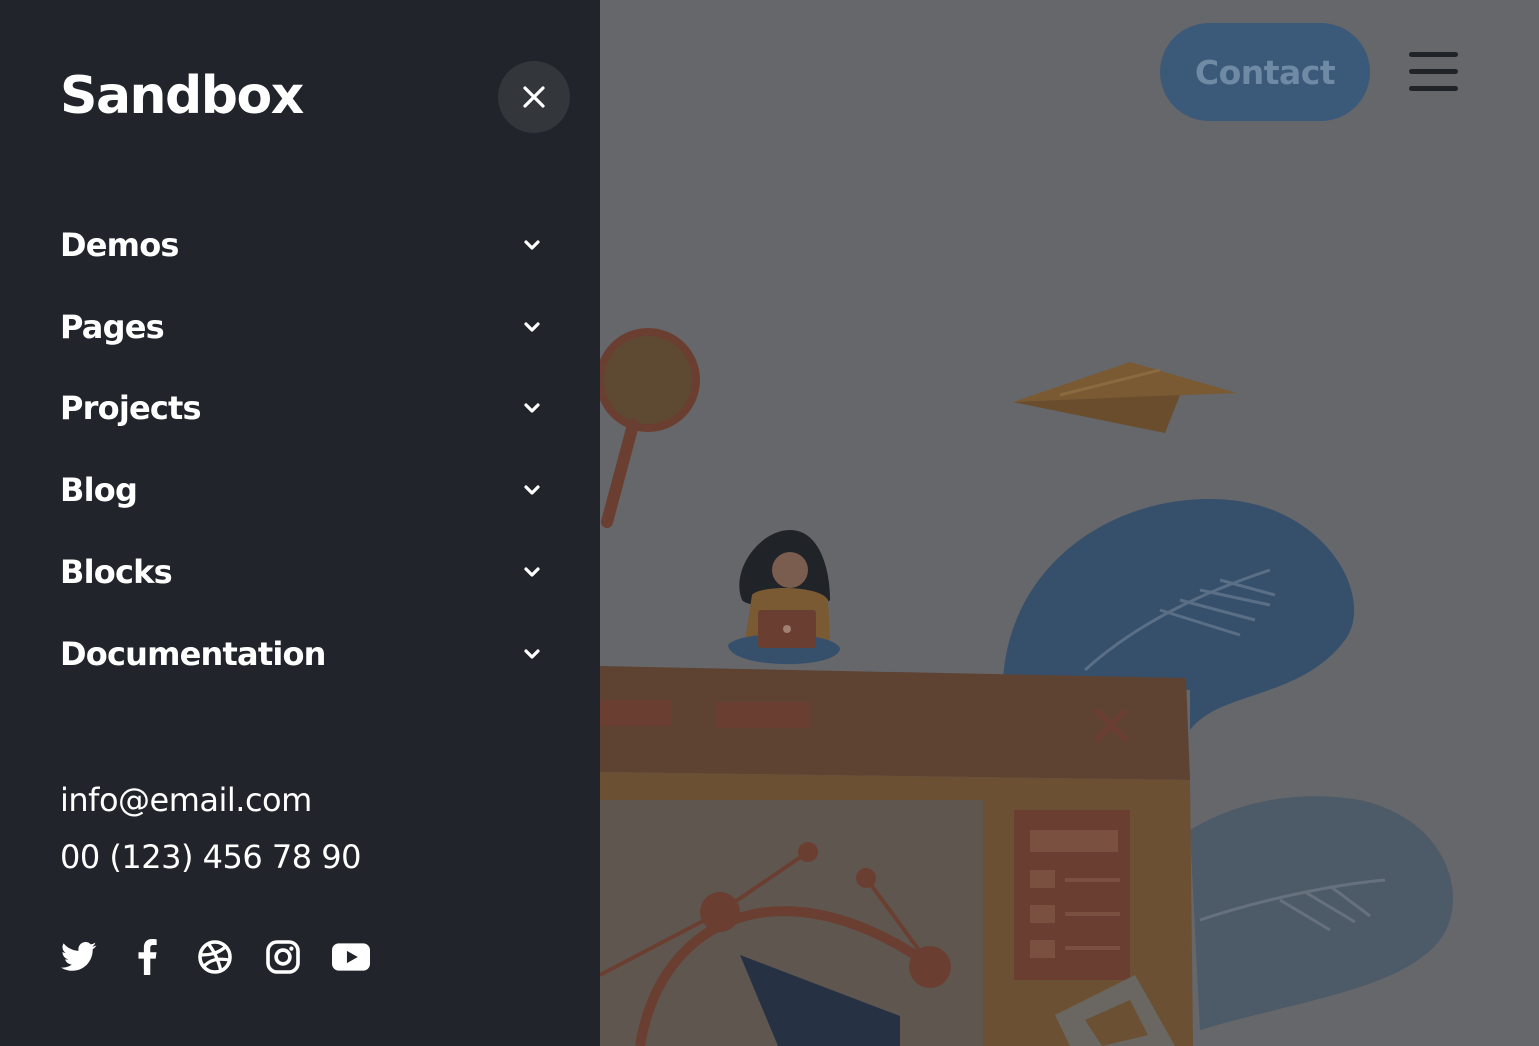  I want to click on dribbble-link, so click(215, 957).